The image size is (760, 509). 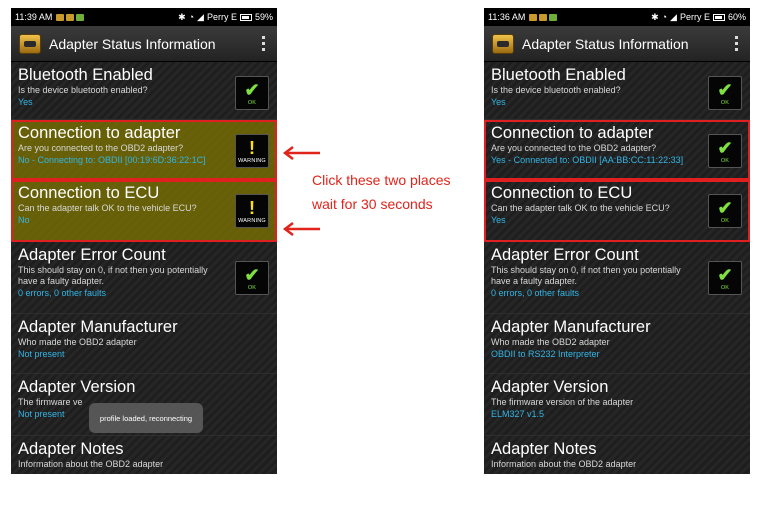 What do you see at coordinates (191, 17) in the screenshot?
I see `wifi-icon: ◔` at bounding box center [191, 17].